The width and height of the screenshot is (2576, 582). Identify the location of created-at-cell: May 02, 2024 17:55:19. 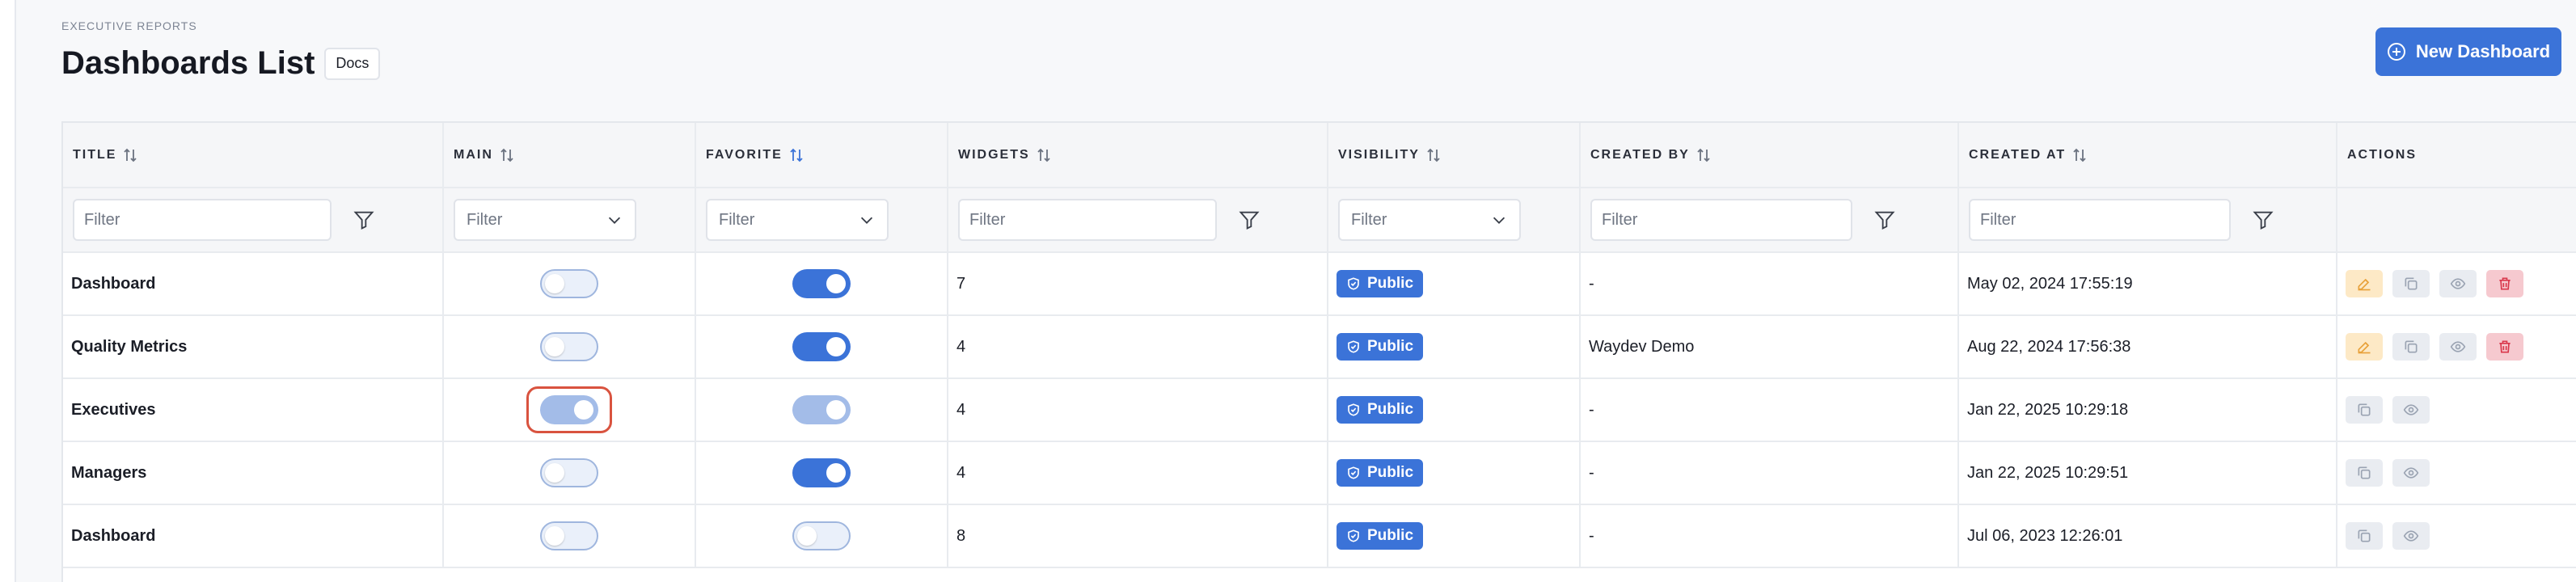
(2147, 284).